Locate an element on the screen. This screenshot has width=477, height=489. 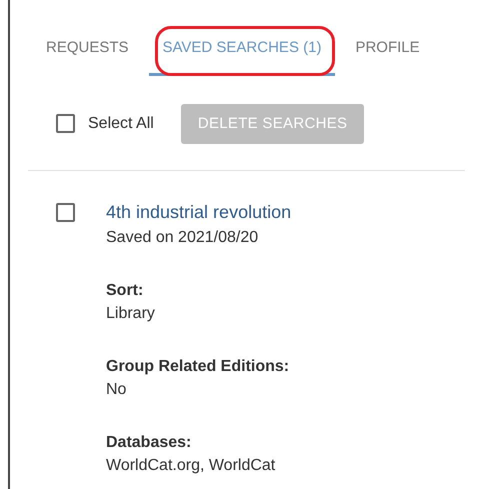
checkbox-label: Select All is located at coordinates (121, 124).